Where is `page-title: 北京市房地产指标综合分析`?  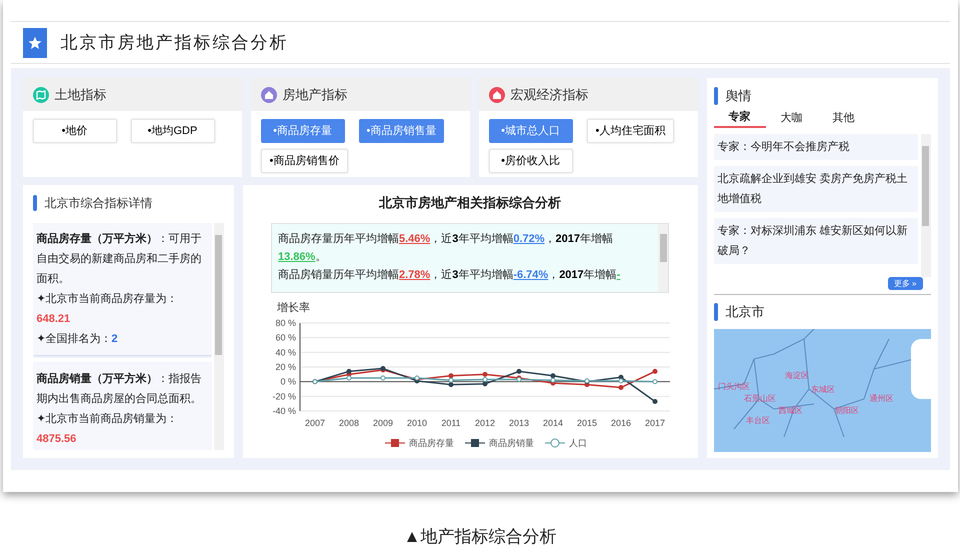
page-title: 北京市房地产指标综合分析 is located at coordinates (174, 43).